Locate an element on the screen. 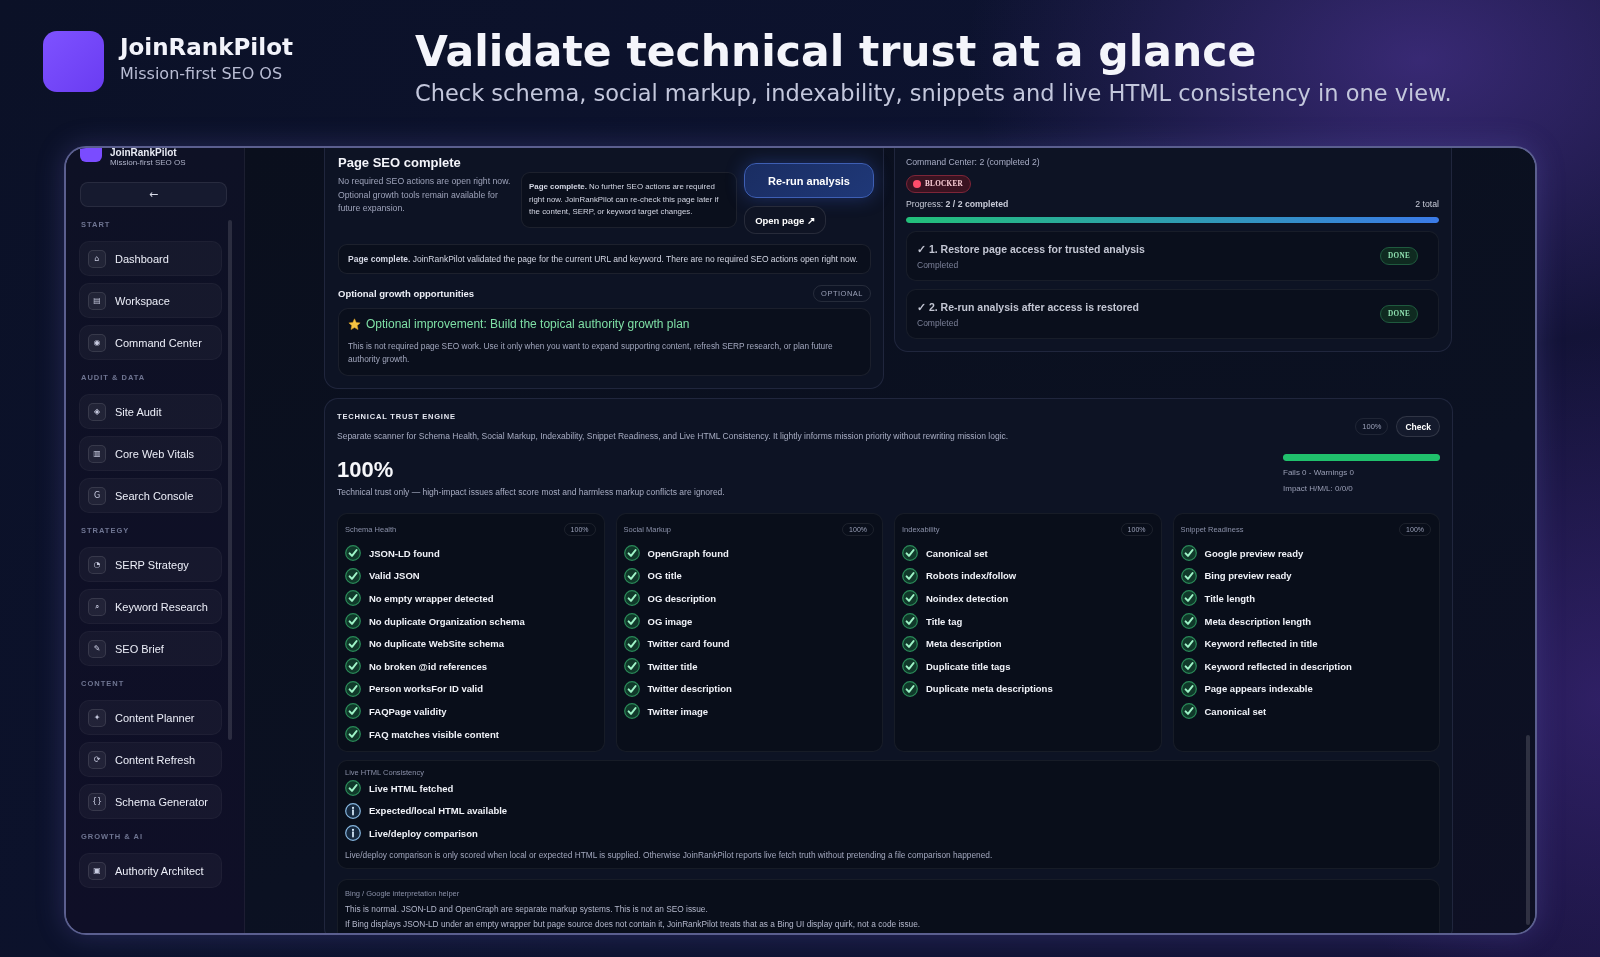  check-label: Bing preview ready is located at coordinates (1248, 576).